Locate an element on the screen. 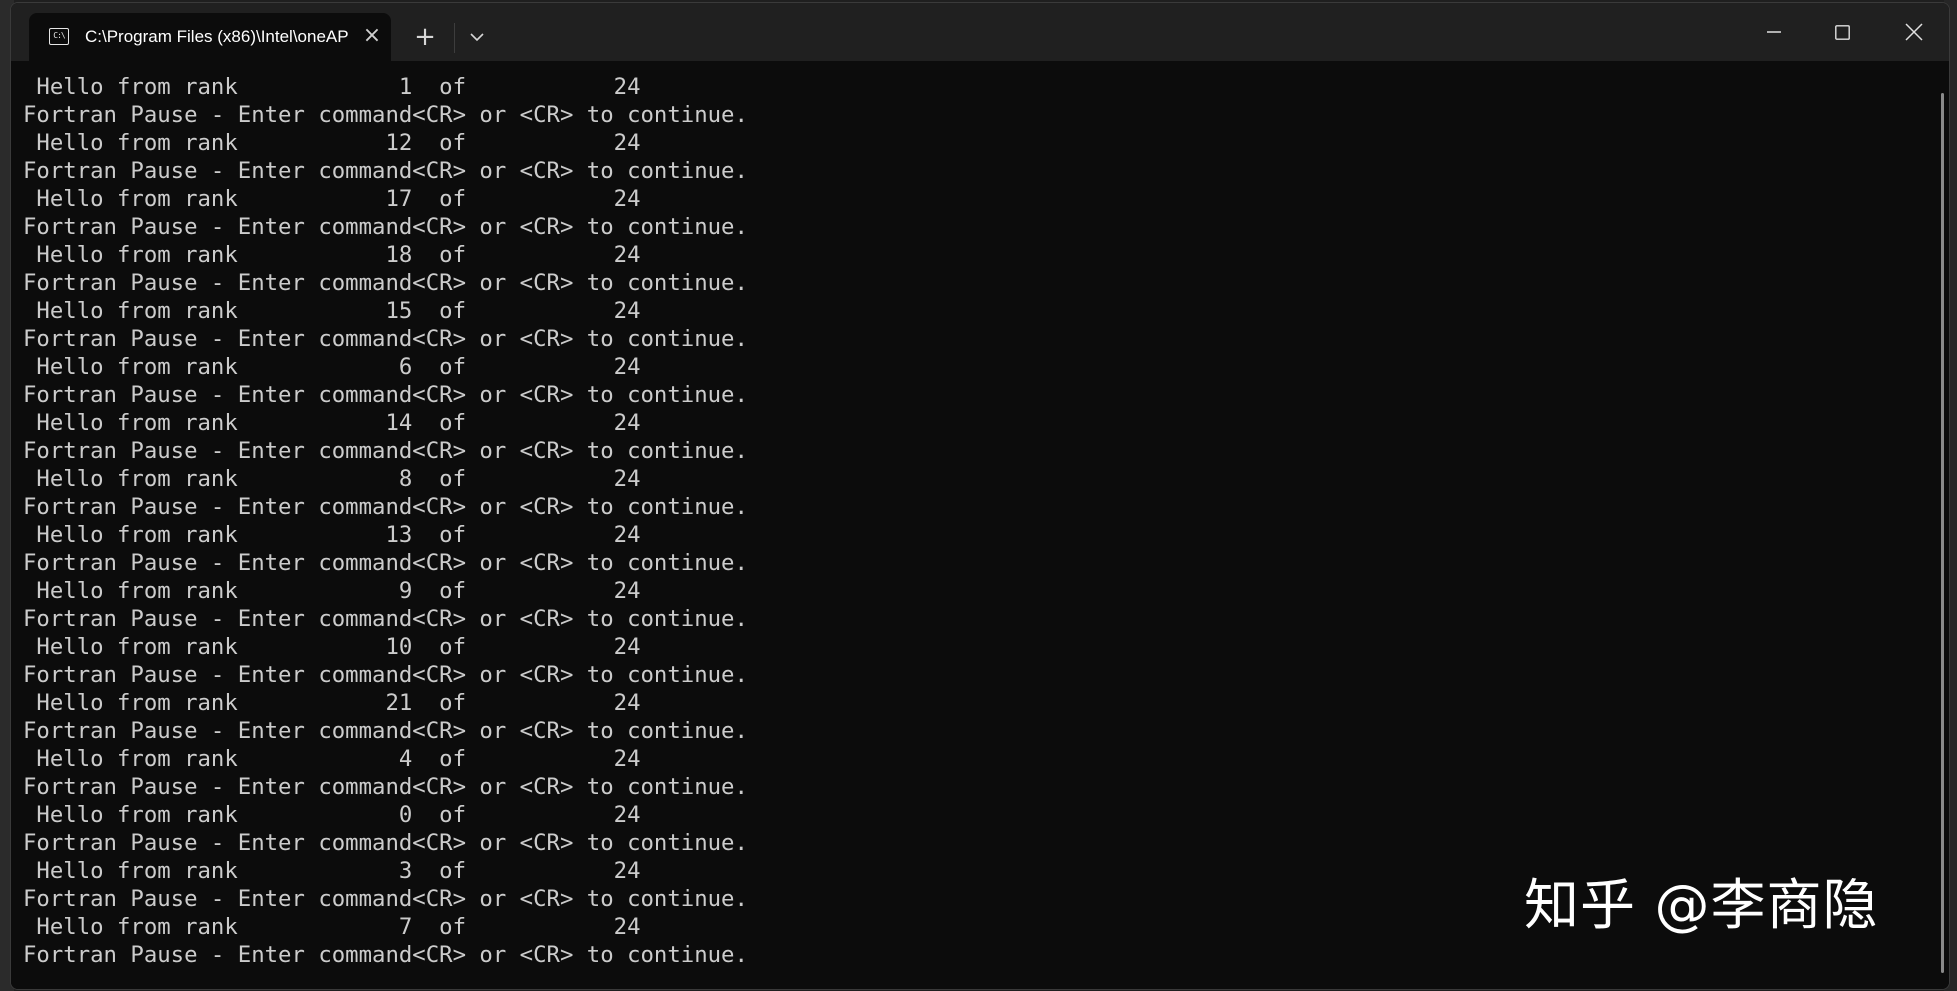  terminal-line: Hello from rank 1 of 24 is located at coordinates (332, 87).